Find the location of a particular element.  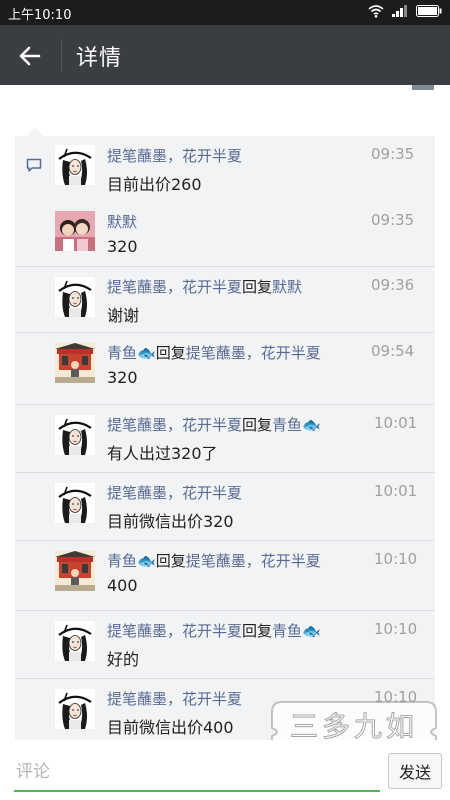

couple-photo-avatar-image is located at coordinates (75, 231).